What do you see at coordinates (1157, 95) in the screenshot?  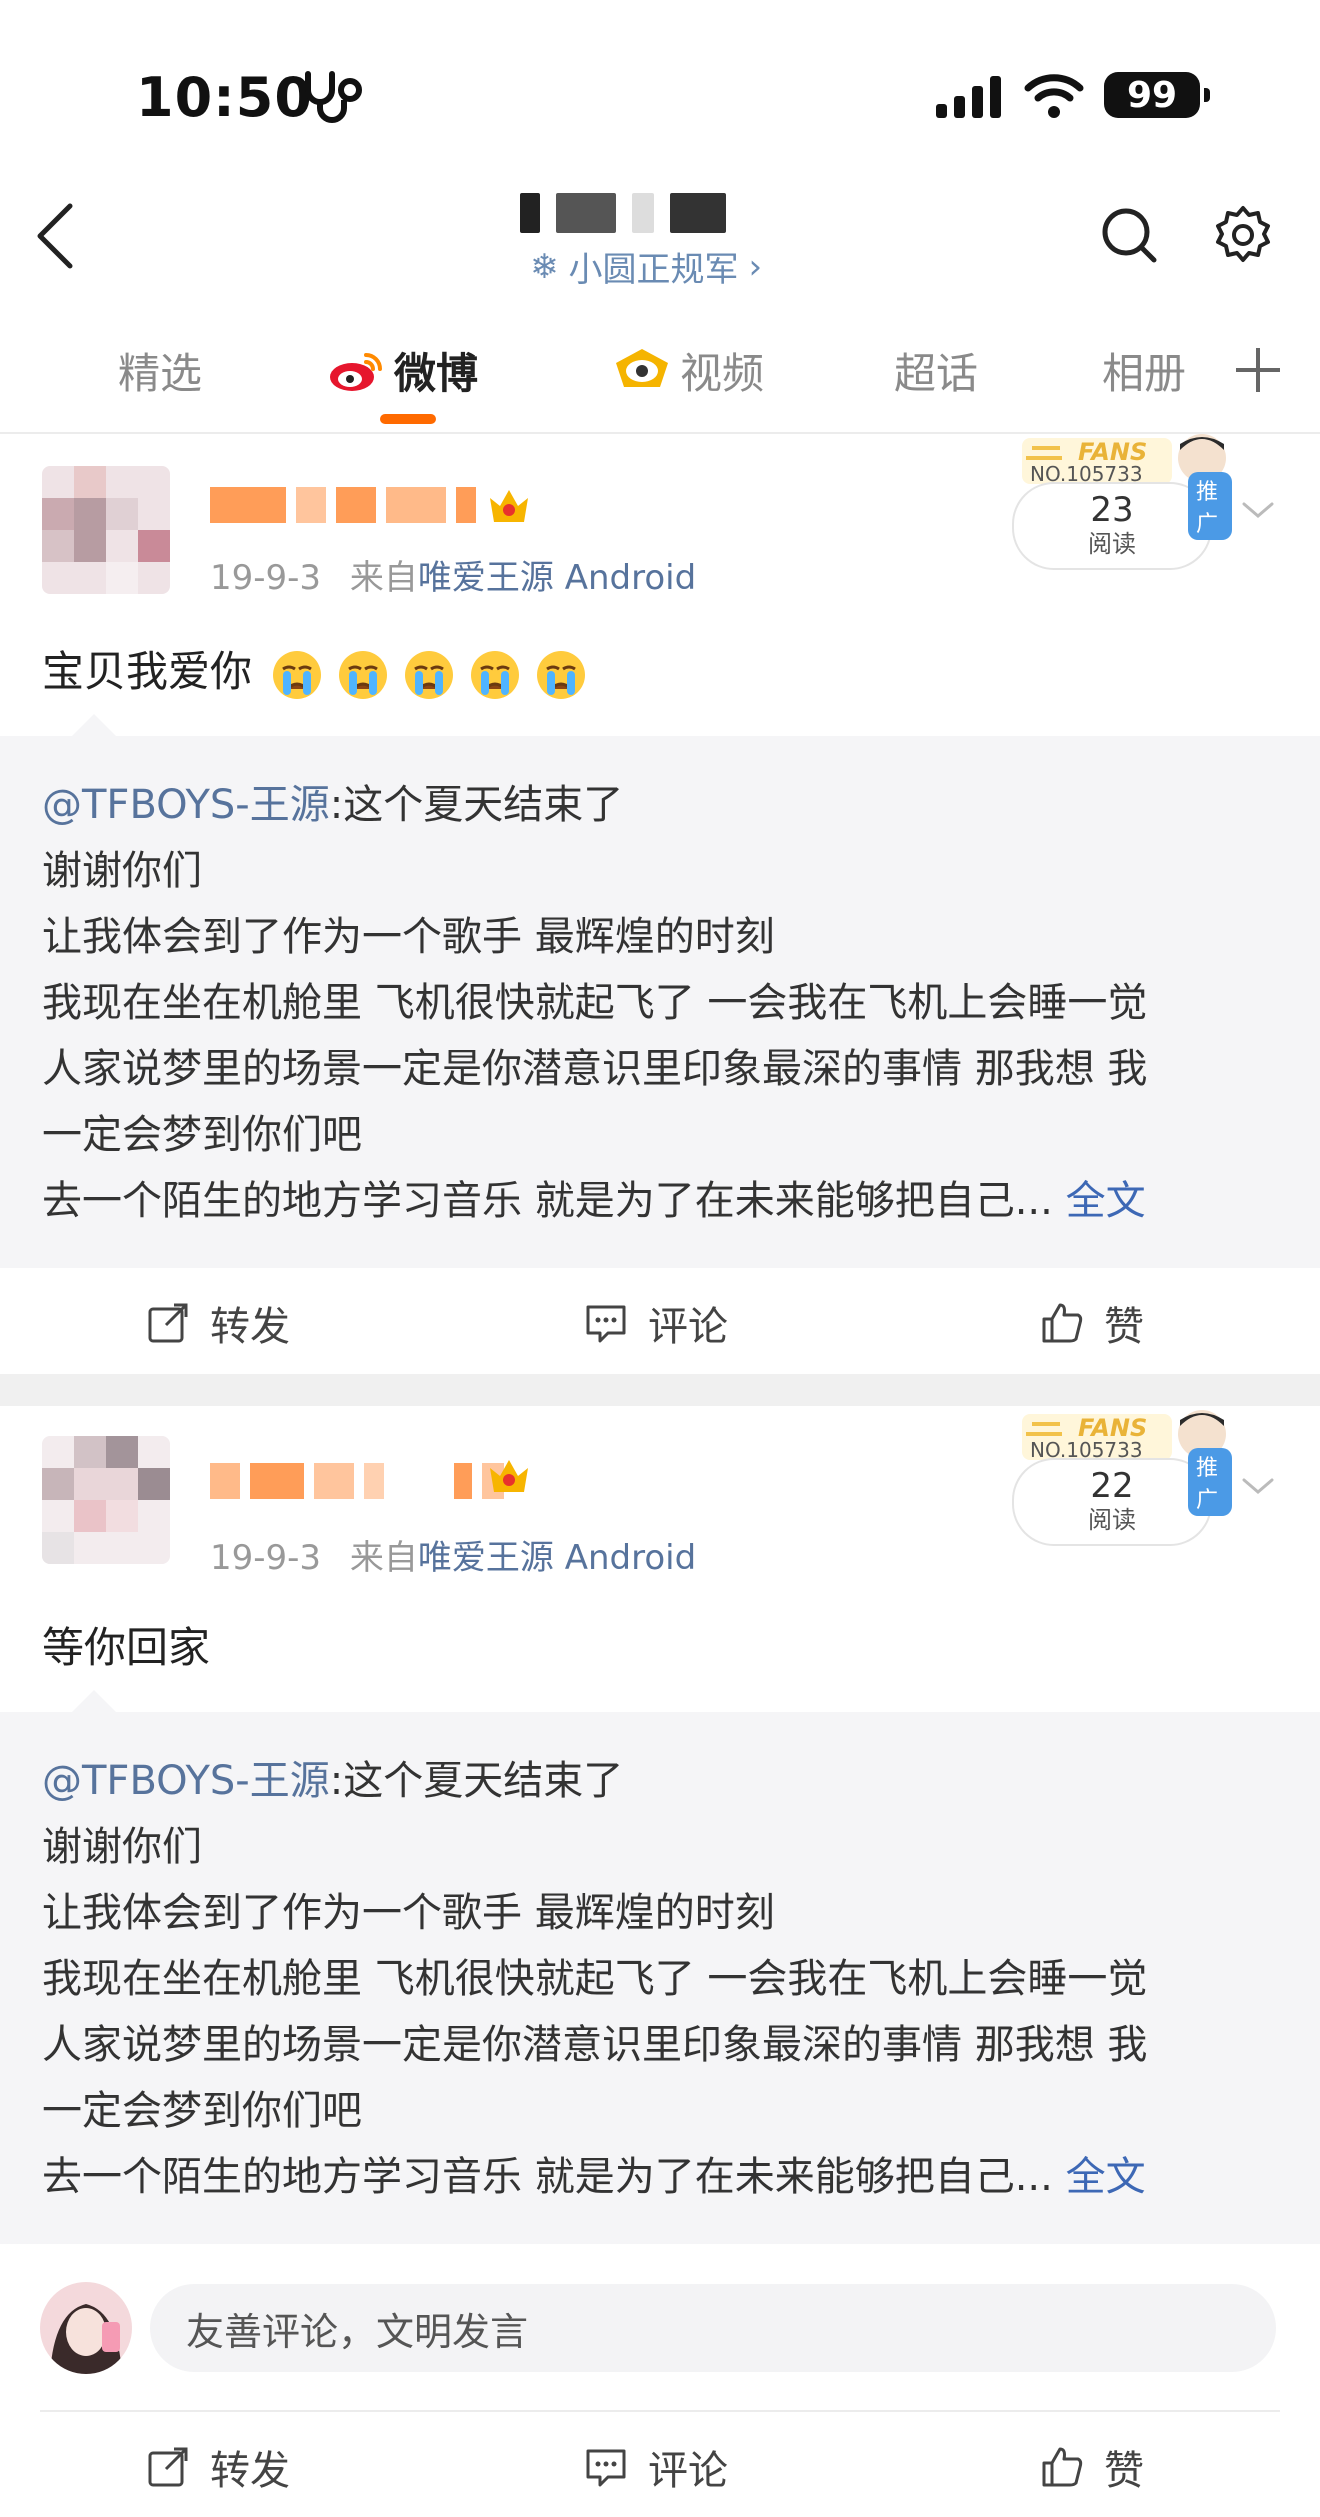 I see `battery-indicator: 99` at bounding box center [1157, 95].